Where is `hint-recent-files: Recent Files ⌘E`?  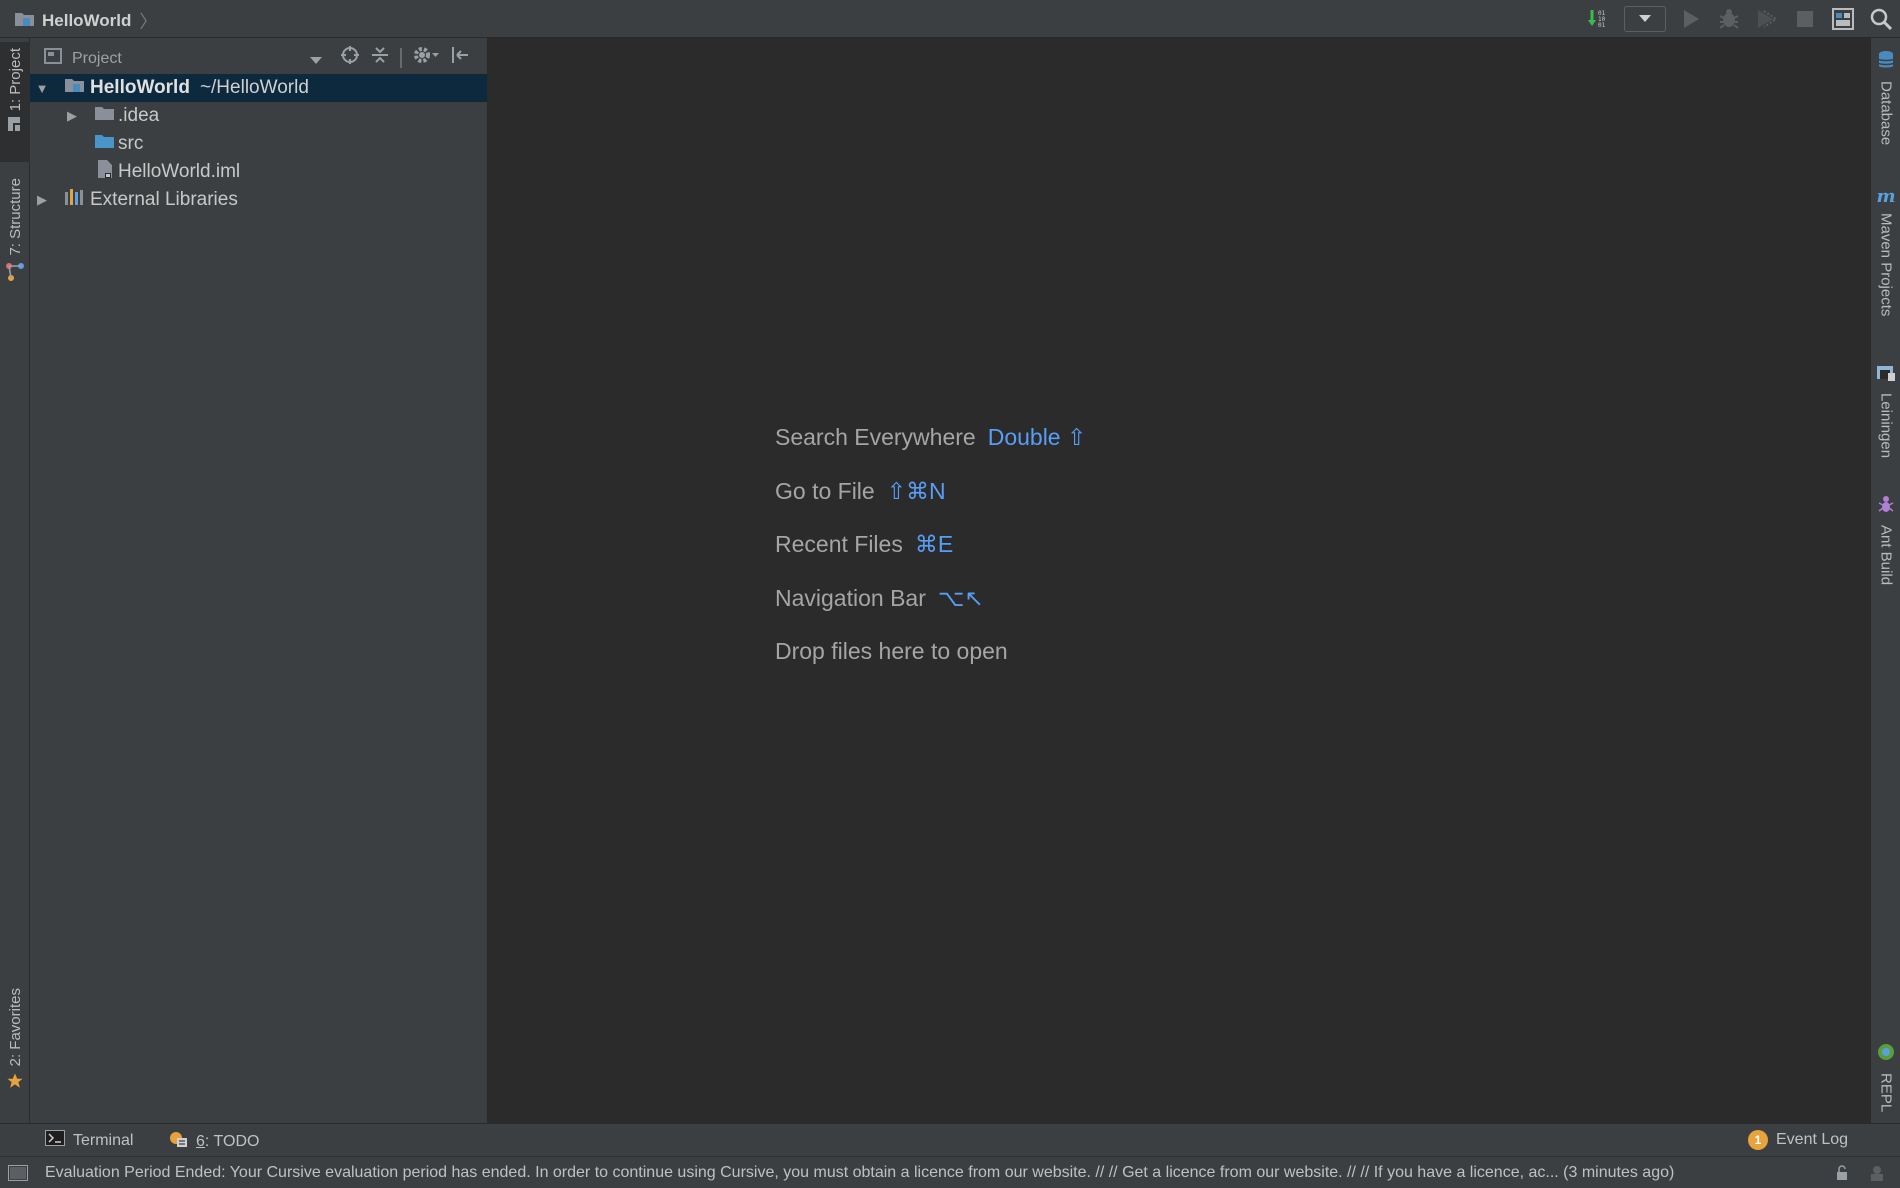 hint-recent-files: Recent Files ⌘E is located at coordinates (864, 544).